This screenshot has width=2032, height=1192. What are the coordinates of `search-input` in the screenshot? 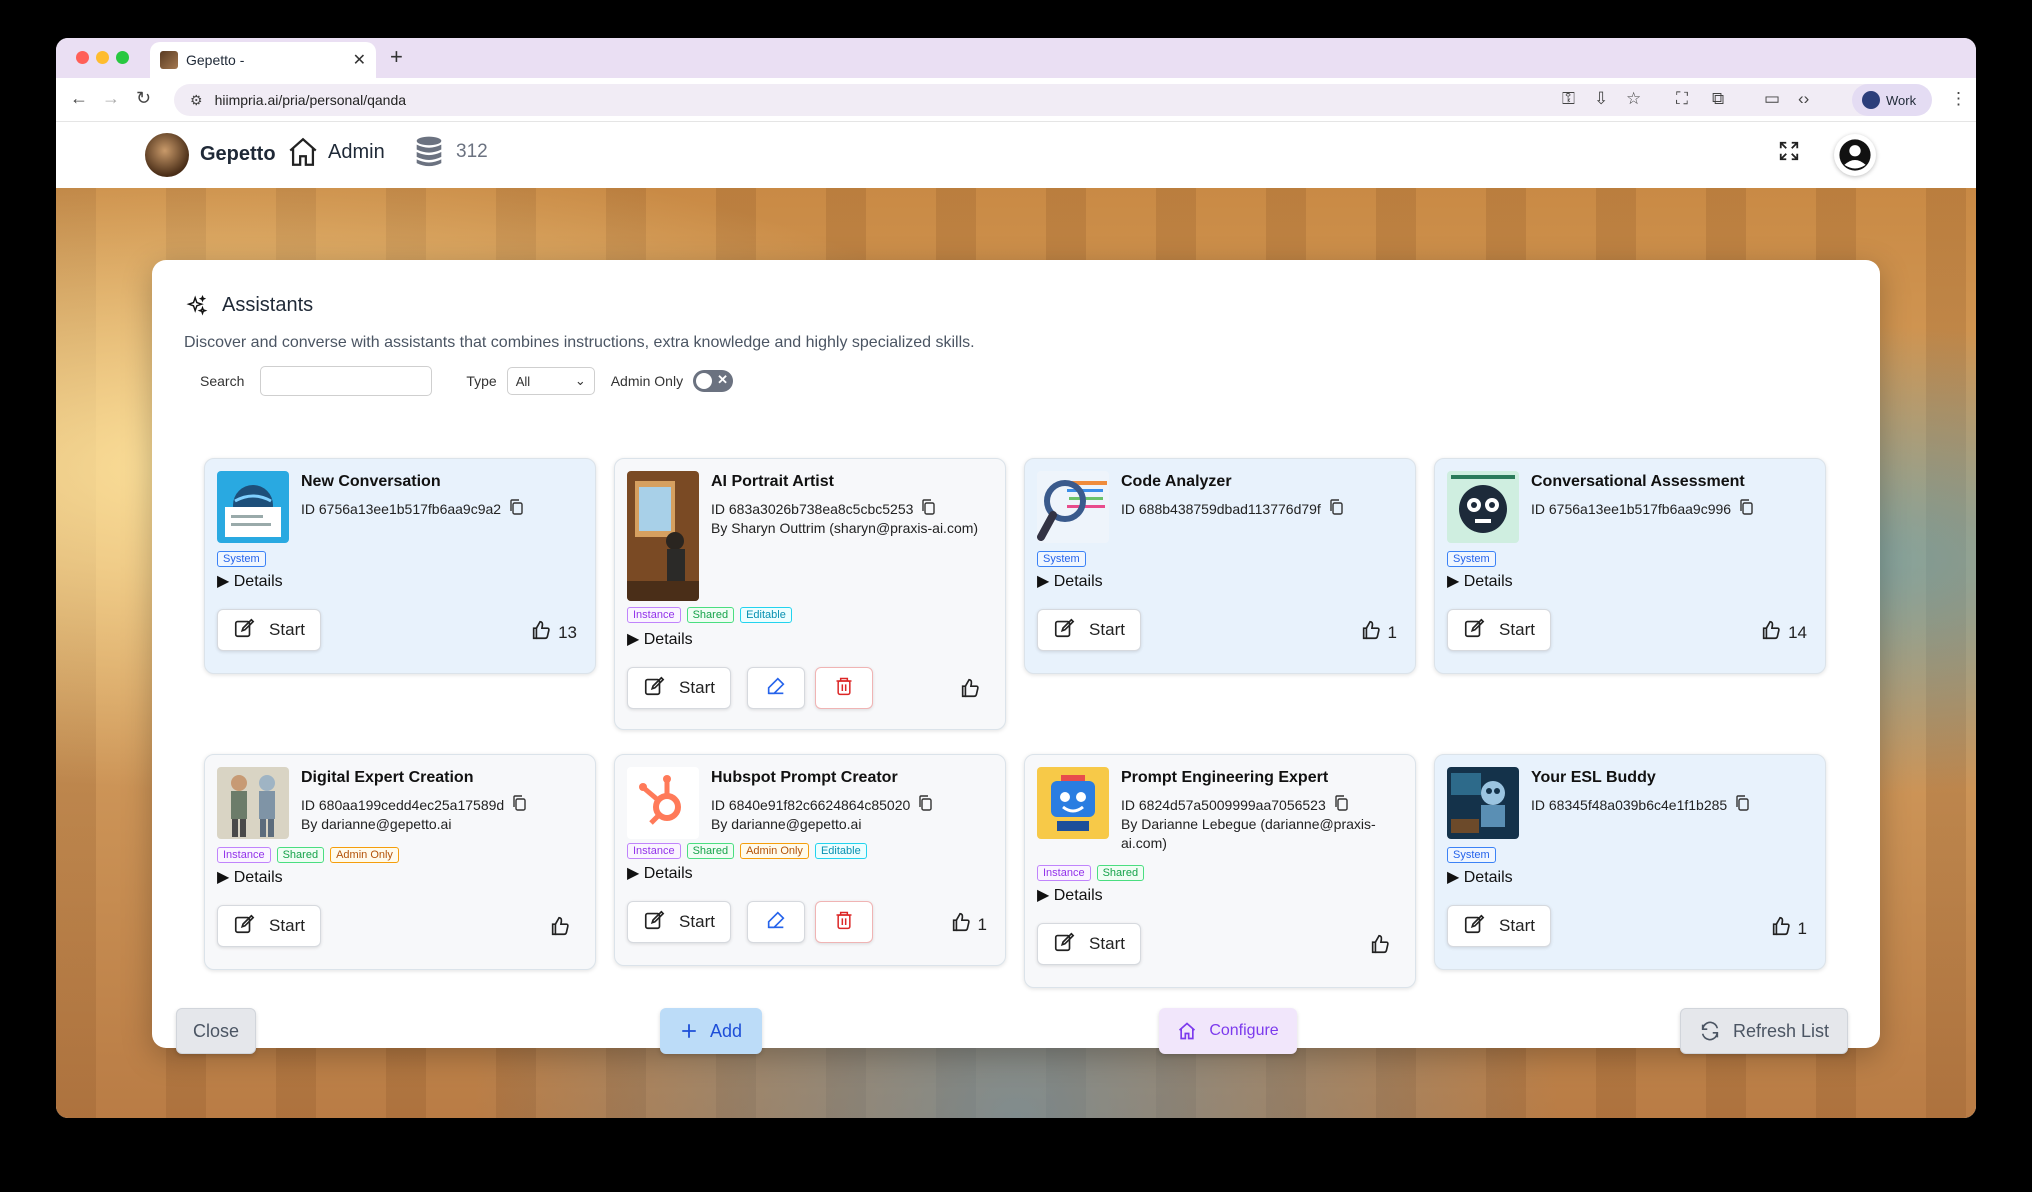 It's located at (346, 381).